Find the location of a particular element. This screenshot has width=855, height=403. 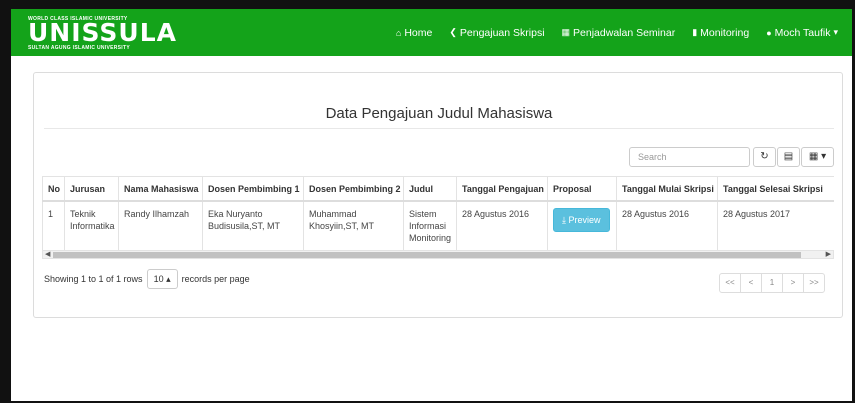

nav-penjadwalan-label: Penjadwalan Seminar is located at coordinates (624, 32).